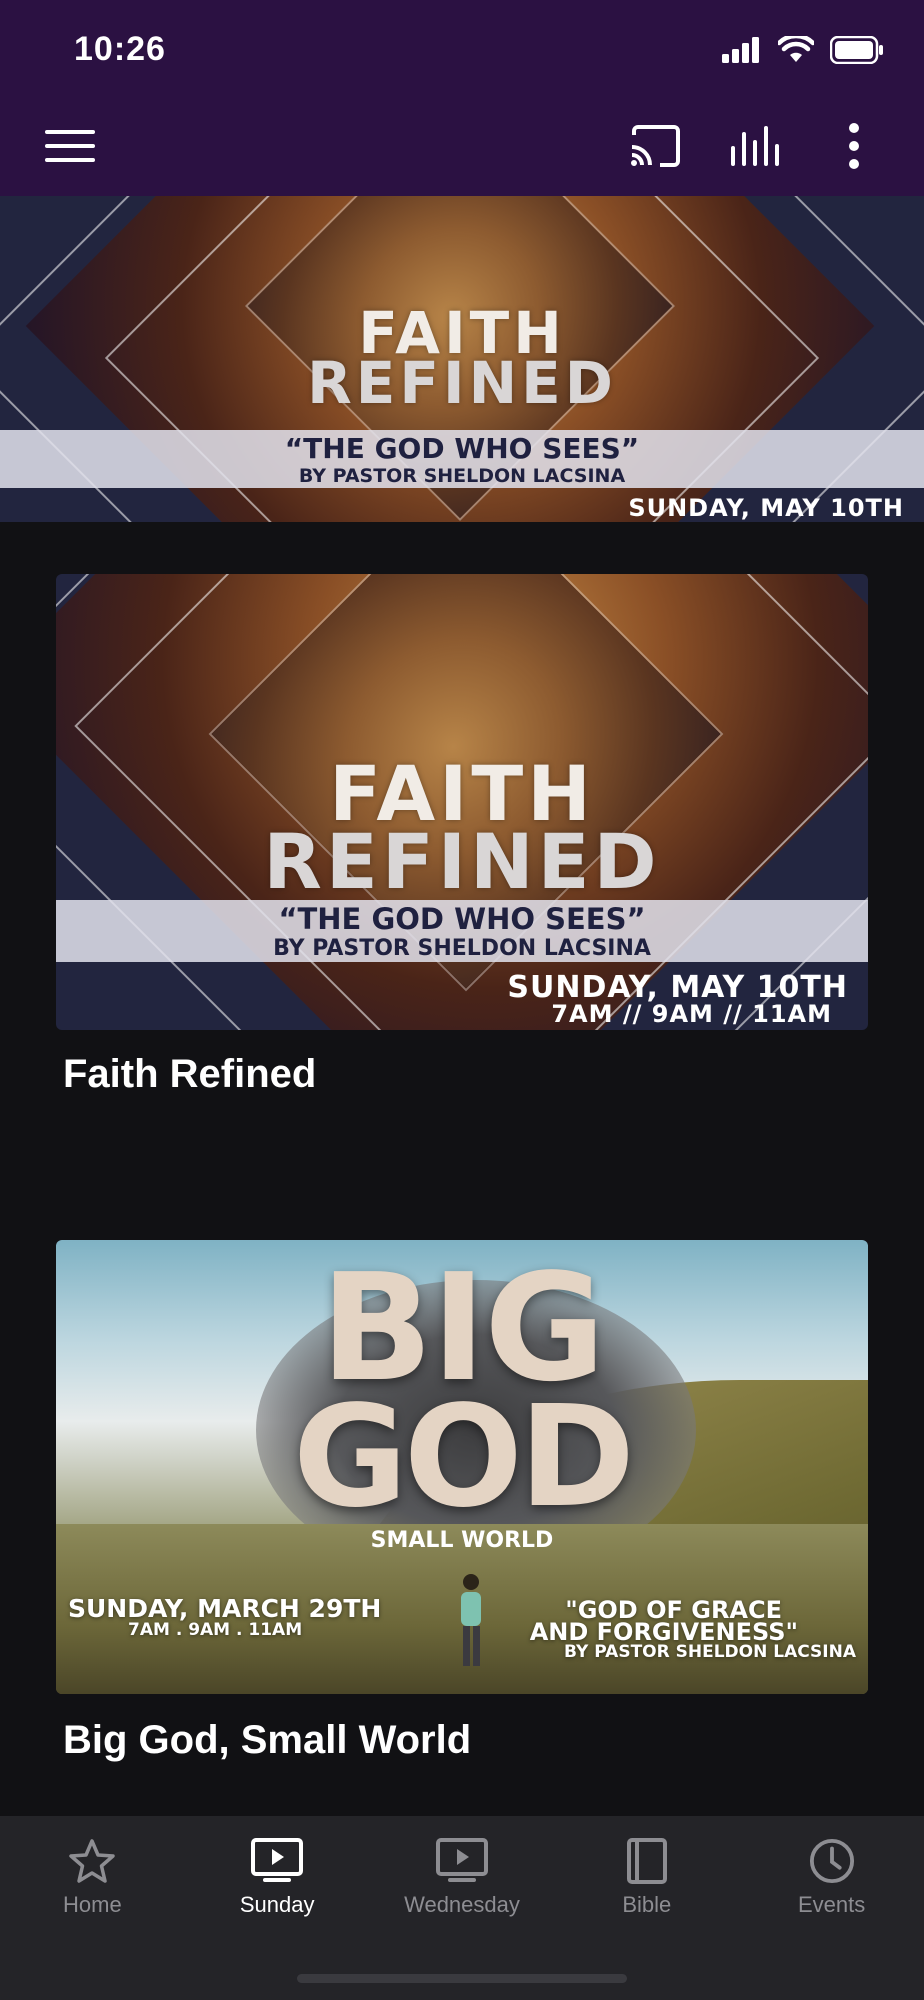  Describe the element at coordinates (856, 50) in the screenshot. I see `battery-icon` at that location.